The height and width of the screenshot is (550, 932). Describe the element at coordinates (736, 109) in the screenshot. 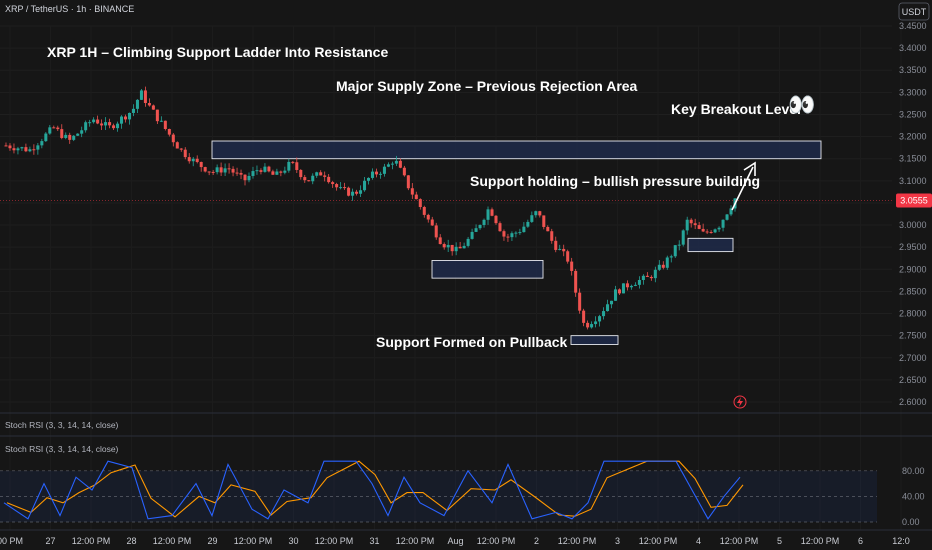

I see `breakout-annotation: Key Breakout Level` at that location.